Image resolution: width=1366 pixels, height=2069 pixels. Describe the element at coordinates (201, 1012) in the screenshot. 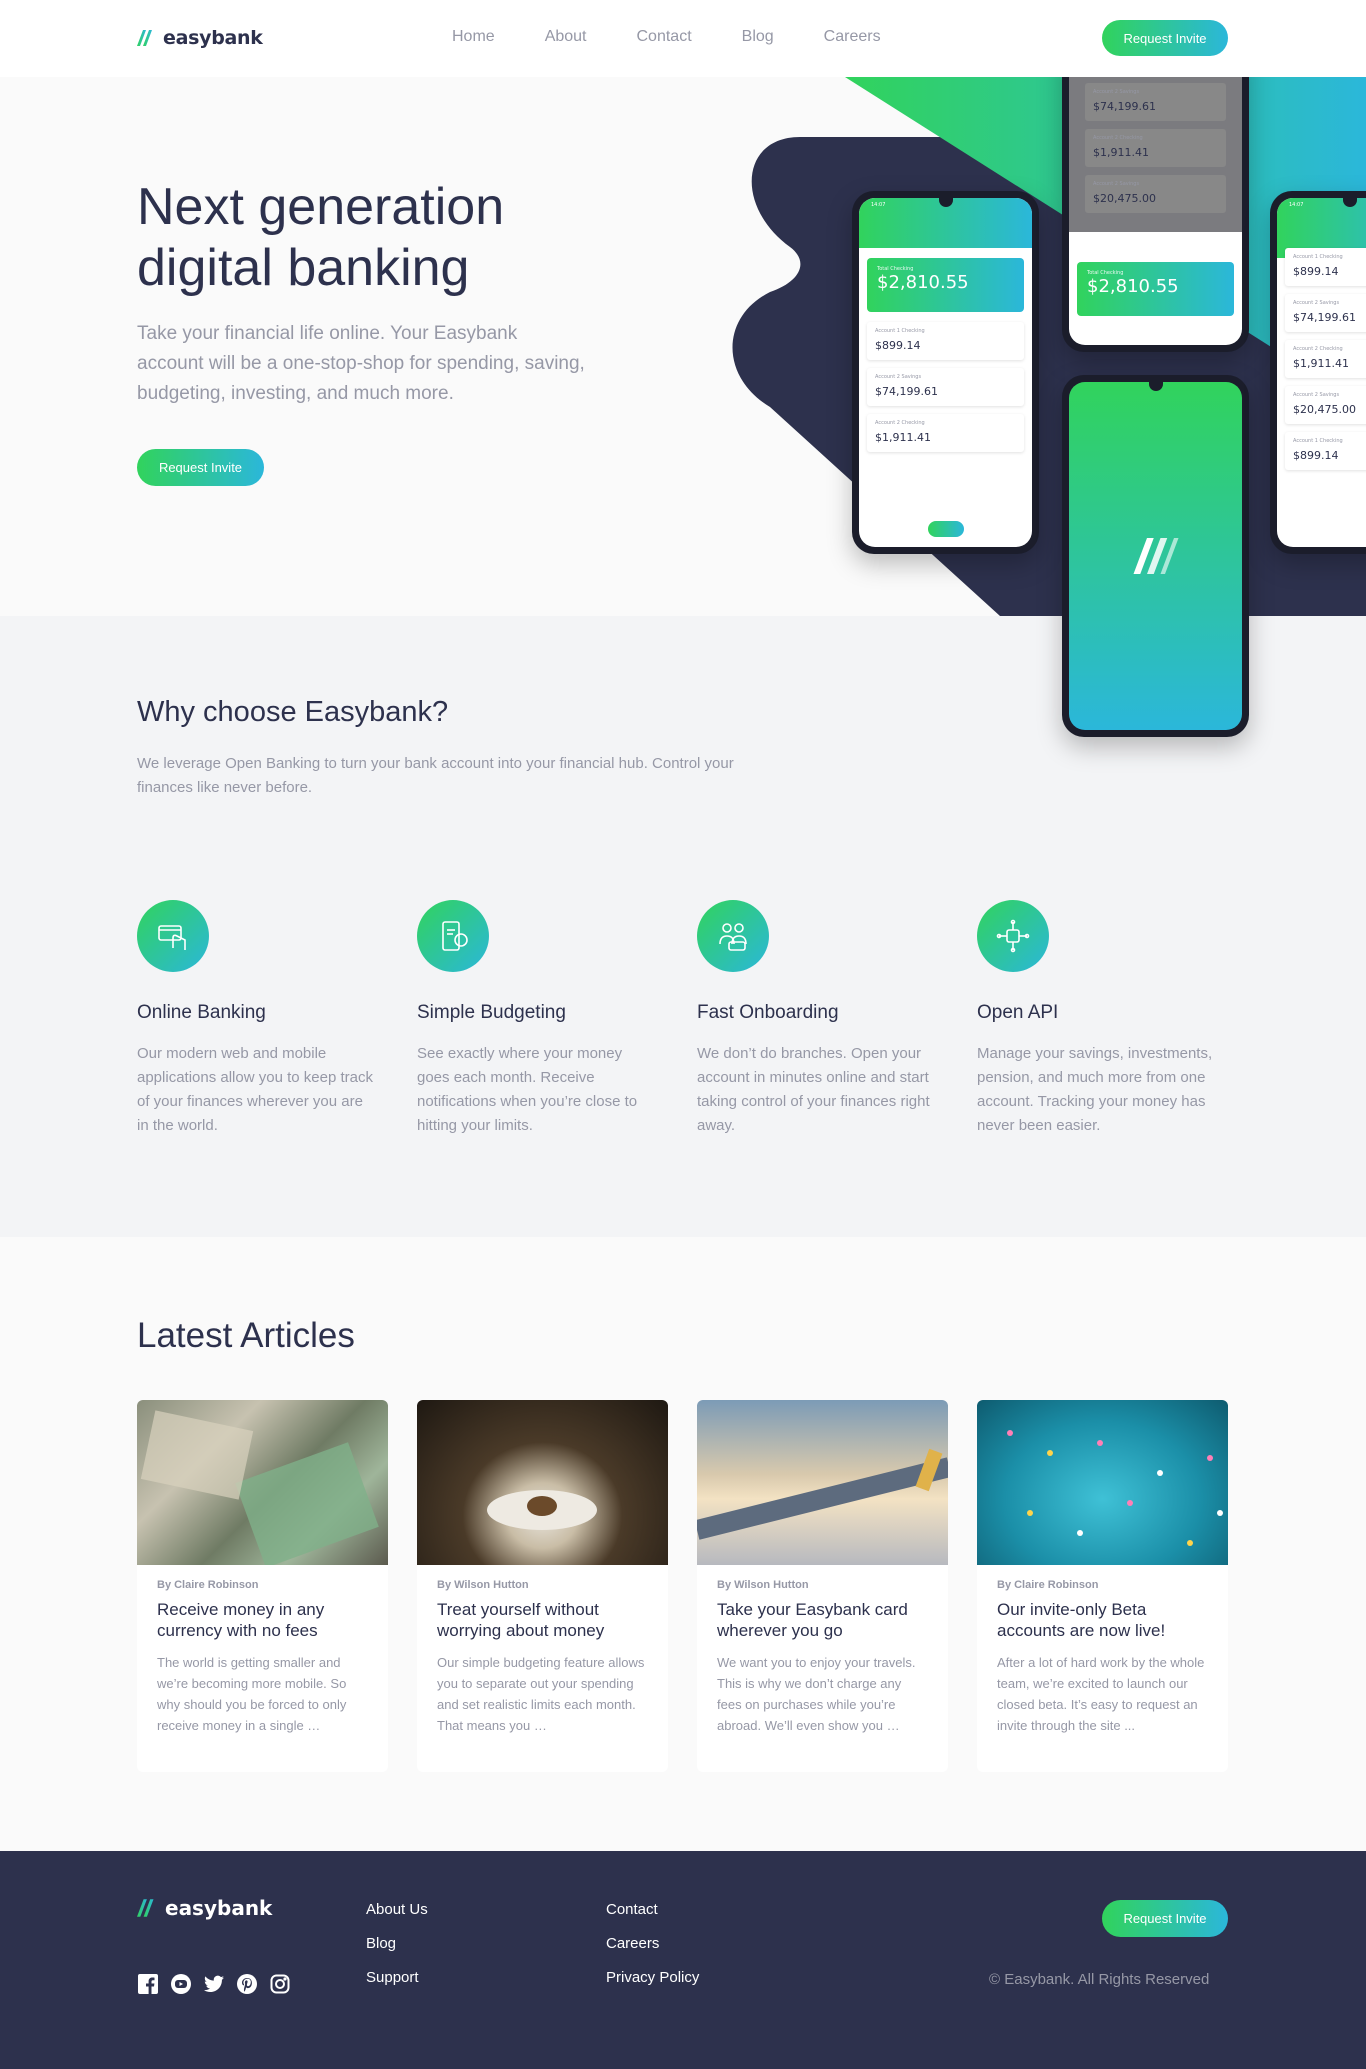

I see `feature-title: Online Banking` at that location.